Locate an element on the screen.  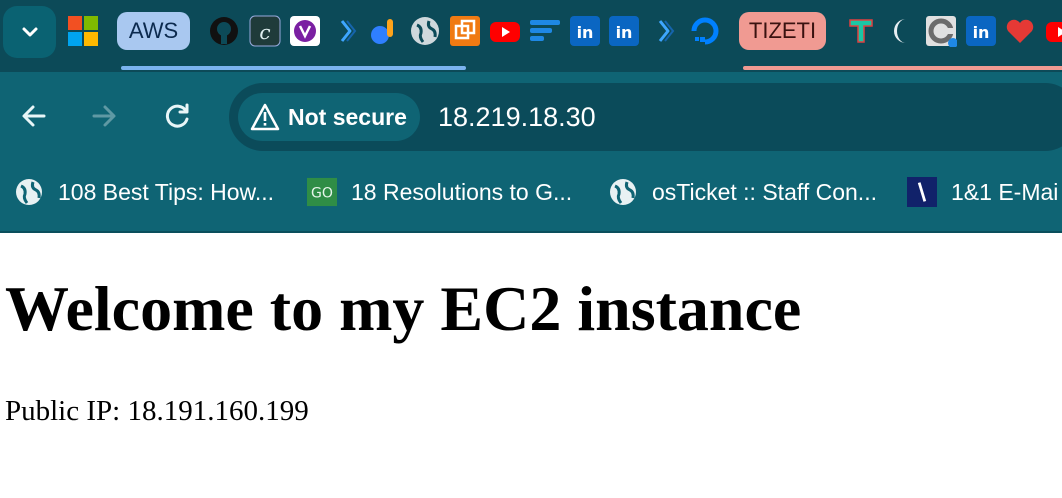
purple-app-icon is located at coordinates (305, 31).